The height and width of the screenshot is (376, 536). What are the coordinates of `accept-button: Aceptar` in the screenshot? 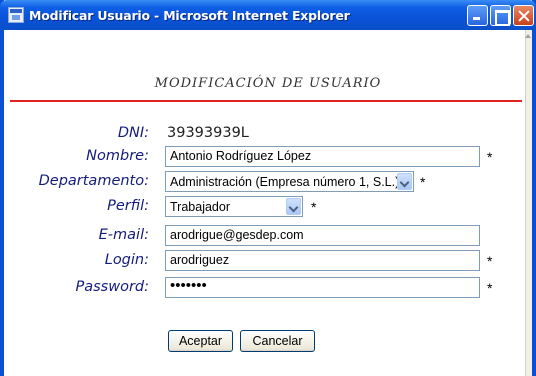 It's located at (200, 341).